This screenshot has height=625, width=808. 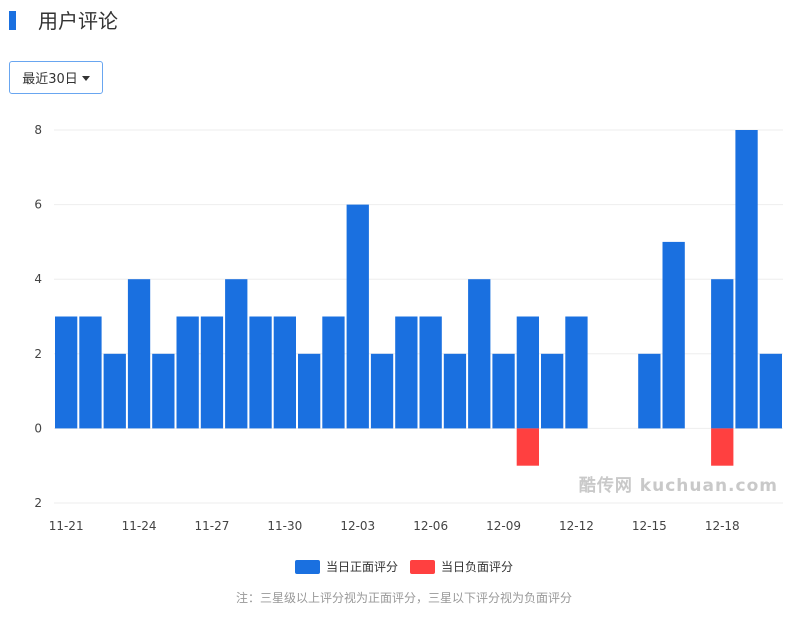 What do you see at coordinates (212, 526) in the screenshot?
I see `x-tick-label: 11-27` at bounding box center [212, 526].